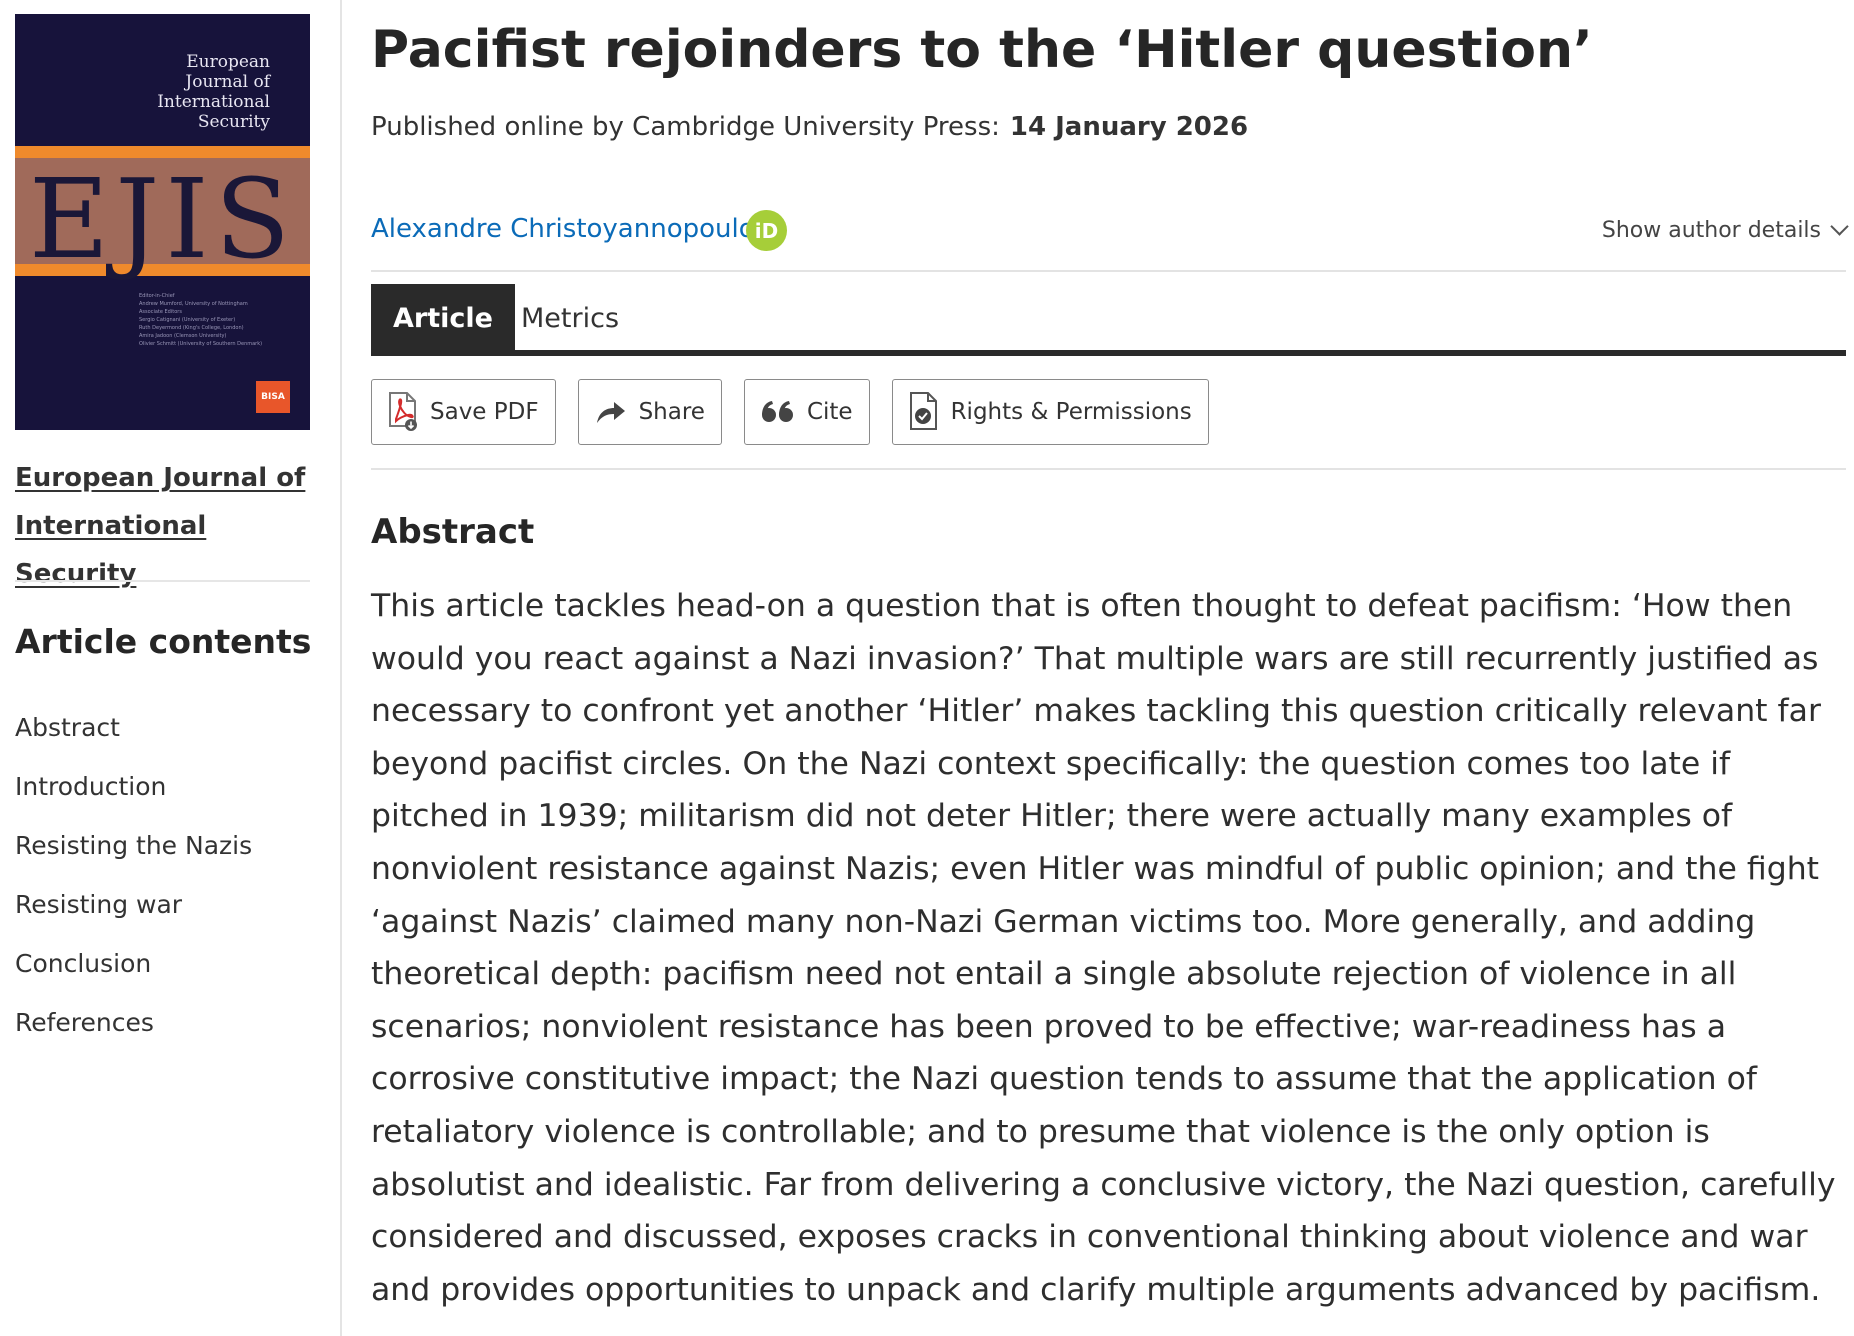 The height and width of the screenshot is (1336, 1854). Describe the element at coordinates (1108, 320) in the screenshot. I see `article-tabs: Article Metrics` at that location.